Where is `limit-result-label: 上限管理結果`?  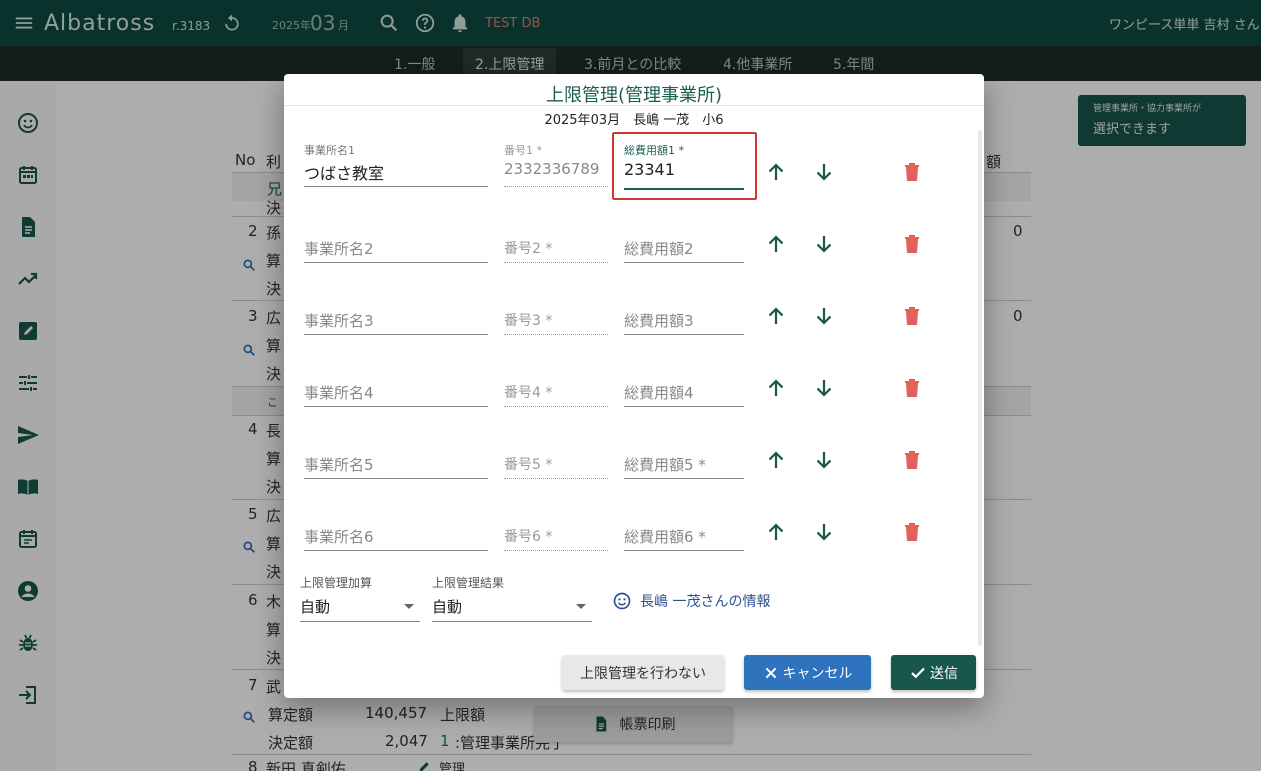
limit-result-label: 上限管理結果 is located at coordinates (468, 583).